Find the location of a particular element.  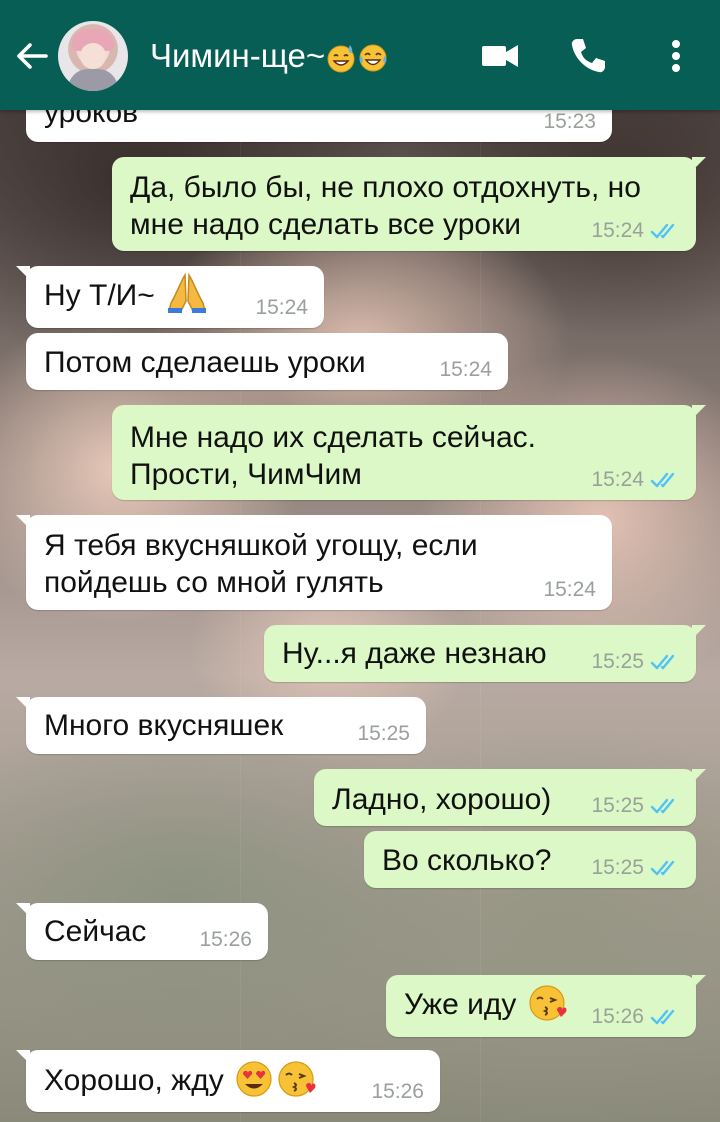

message-incoming: Ну Т/И~ 15:24 is located at coordinates (170, 297).